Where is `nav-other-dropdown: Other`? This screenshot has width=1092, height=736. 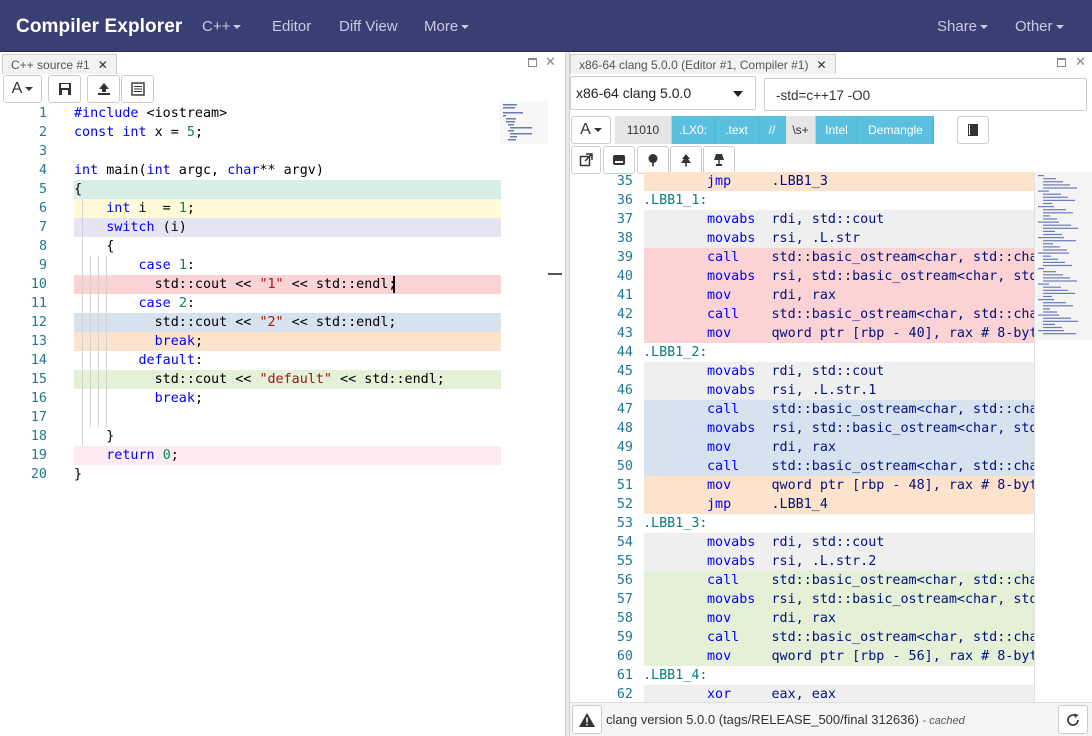
nav-other-dropdown: Other is located at coordinates (1039, 26).